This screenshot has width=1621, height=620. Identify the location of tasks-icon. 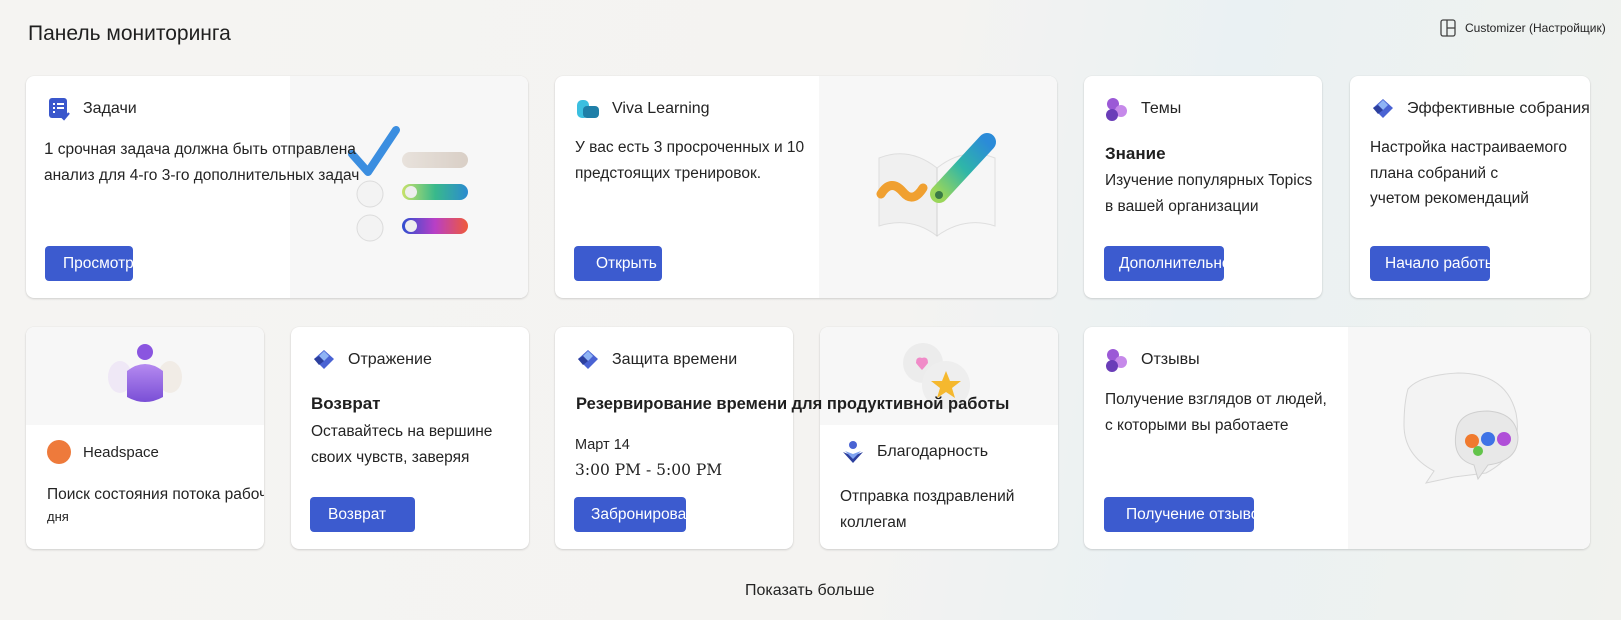
(59, 109).